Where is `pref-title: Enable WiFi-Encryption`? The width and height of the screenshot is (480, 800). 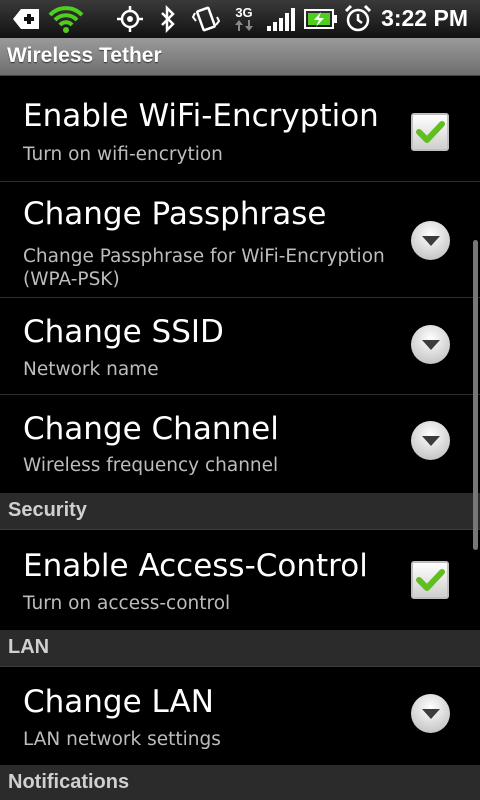
pref-title: Enable WiFi-Encryption is located at coordinates (201, 116).